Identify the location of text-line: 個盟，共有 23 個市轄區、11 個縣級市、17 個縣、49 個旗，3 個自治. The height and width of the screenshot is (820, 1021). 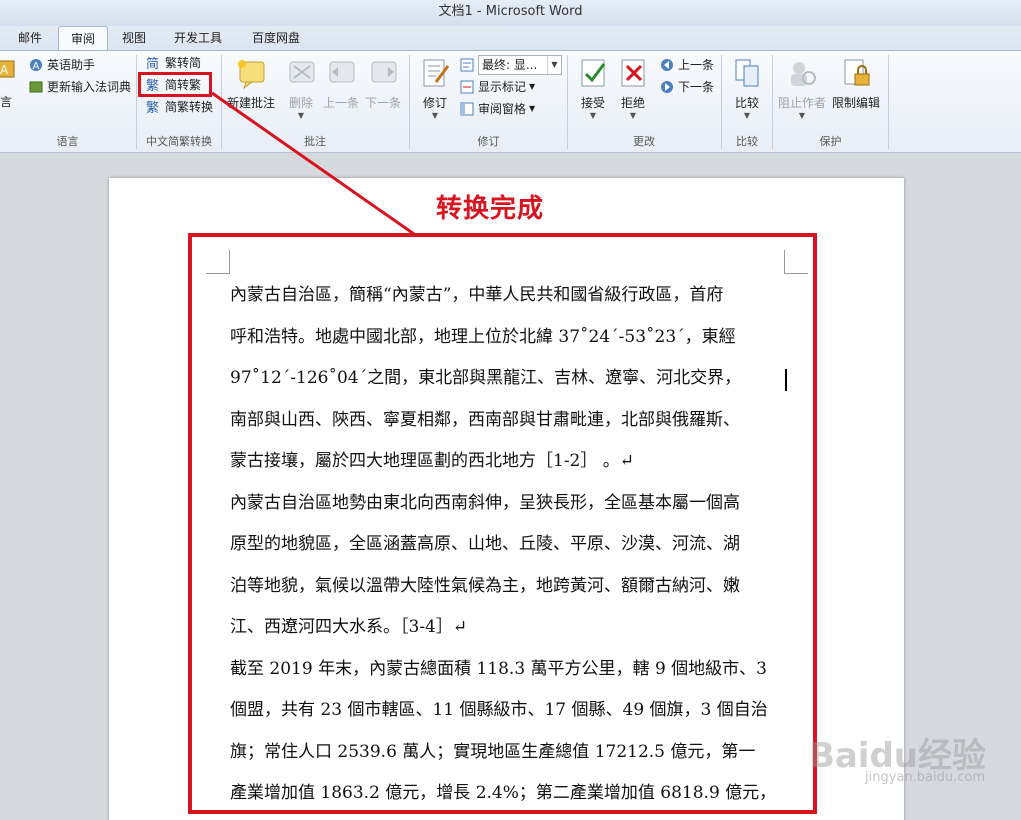
(499, 710).